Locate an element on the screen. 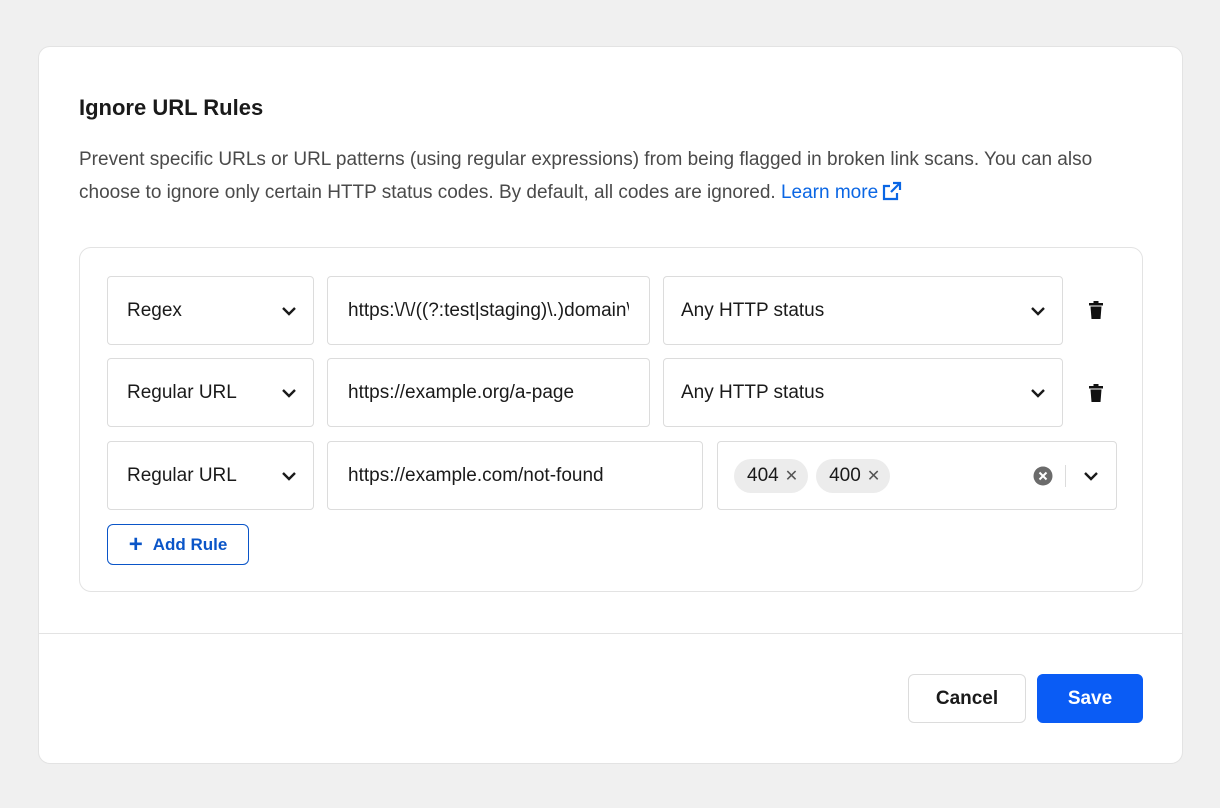 This screenshot has height=808, width=1220. learn-more-link: Learn more is located at coordinates (841, 192).